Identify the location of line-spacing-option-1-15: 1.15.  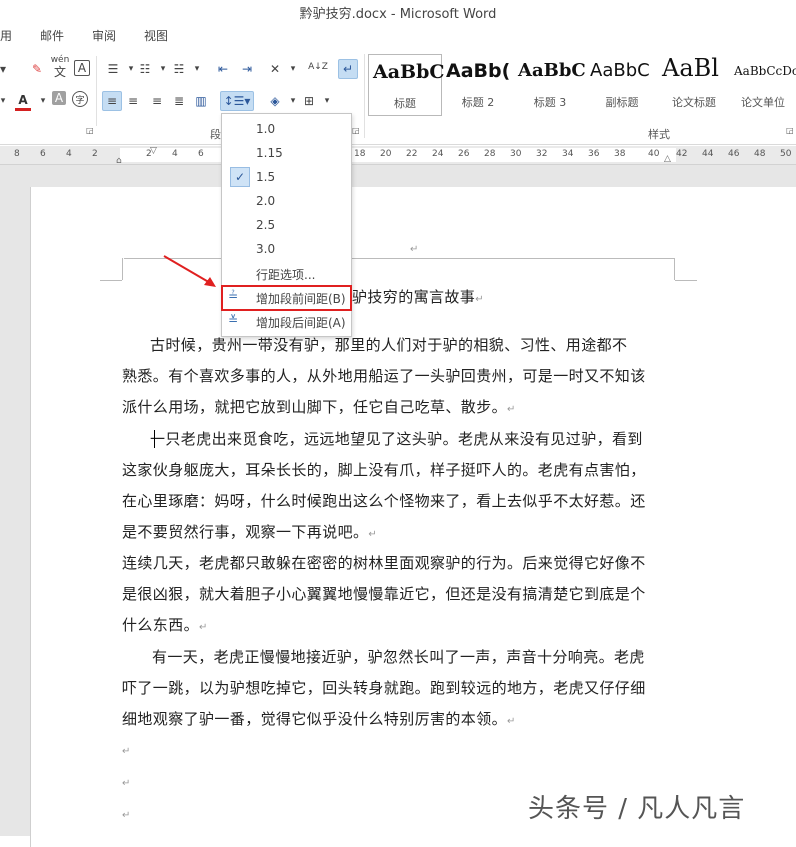
(286, 154).